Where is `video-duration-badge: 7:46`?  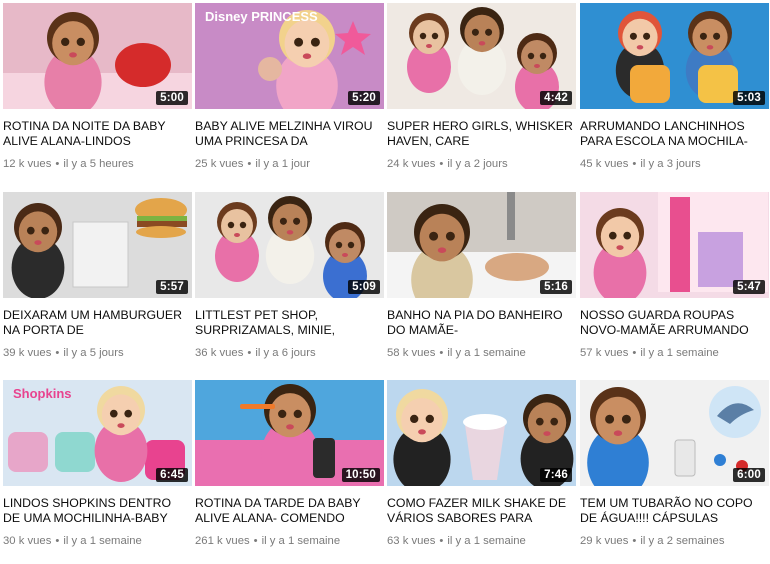 video-duration-badge: 7:46 is located at coordinates (556, 475).